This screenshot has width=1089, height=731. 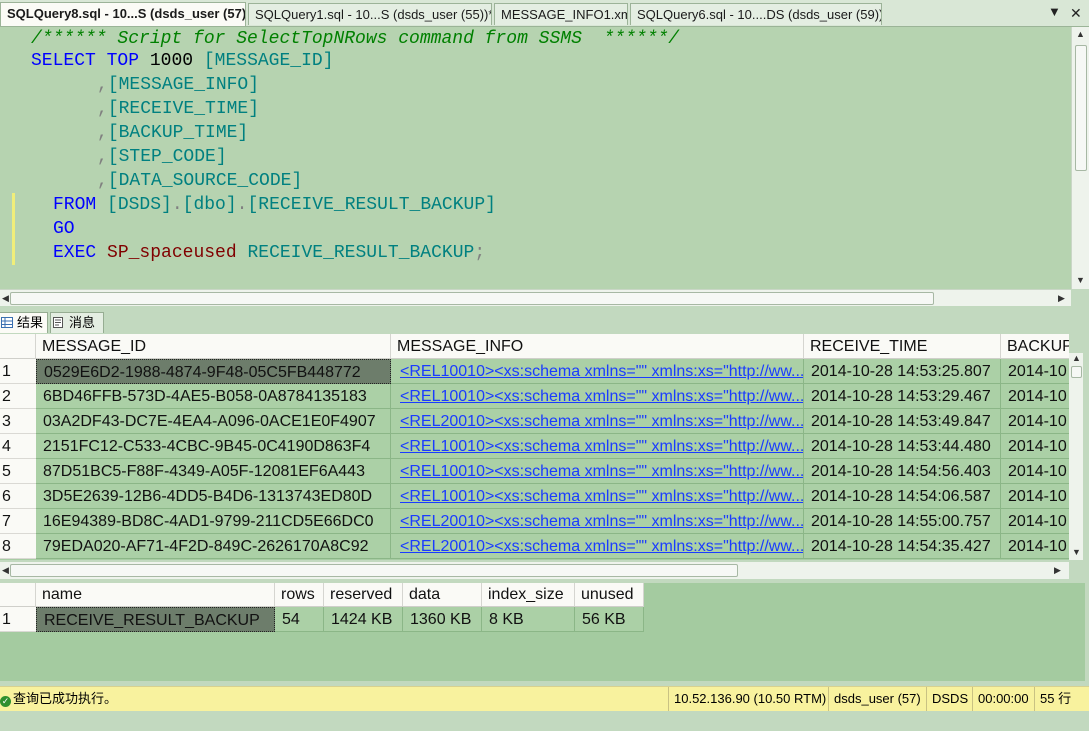 I want to click on cell-receive-time: 2014-10-28 14:53:25.807, so click(x=902, y=371).